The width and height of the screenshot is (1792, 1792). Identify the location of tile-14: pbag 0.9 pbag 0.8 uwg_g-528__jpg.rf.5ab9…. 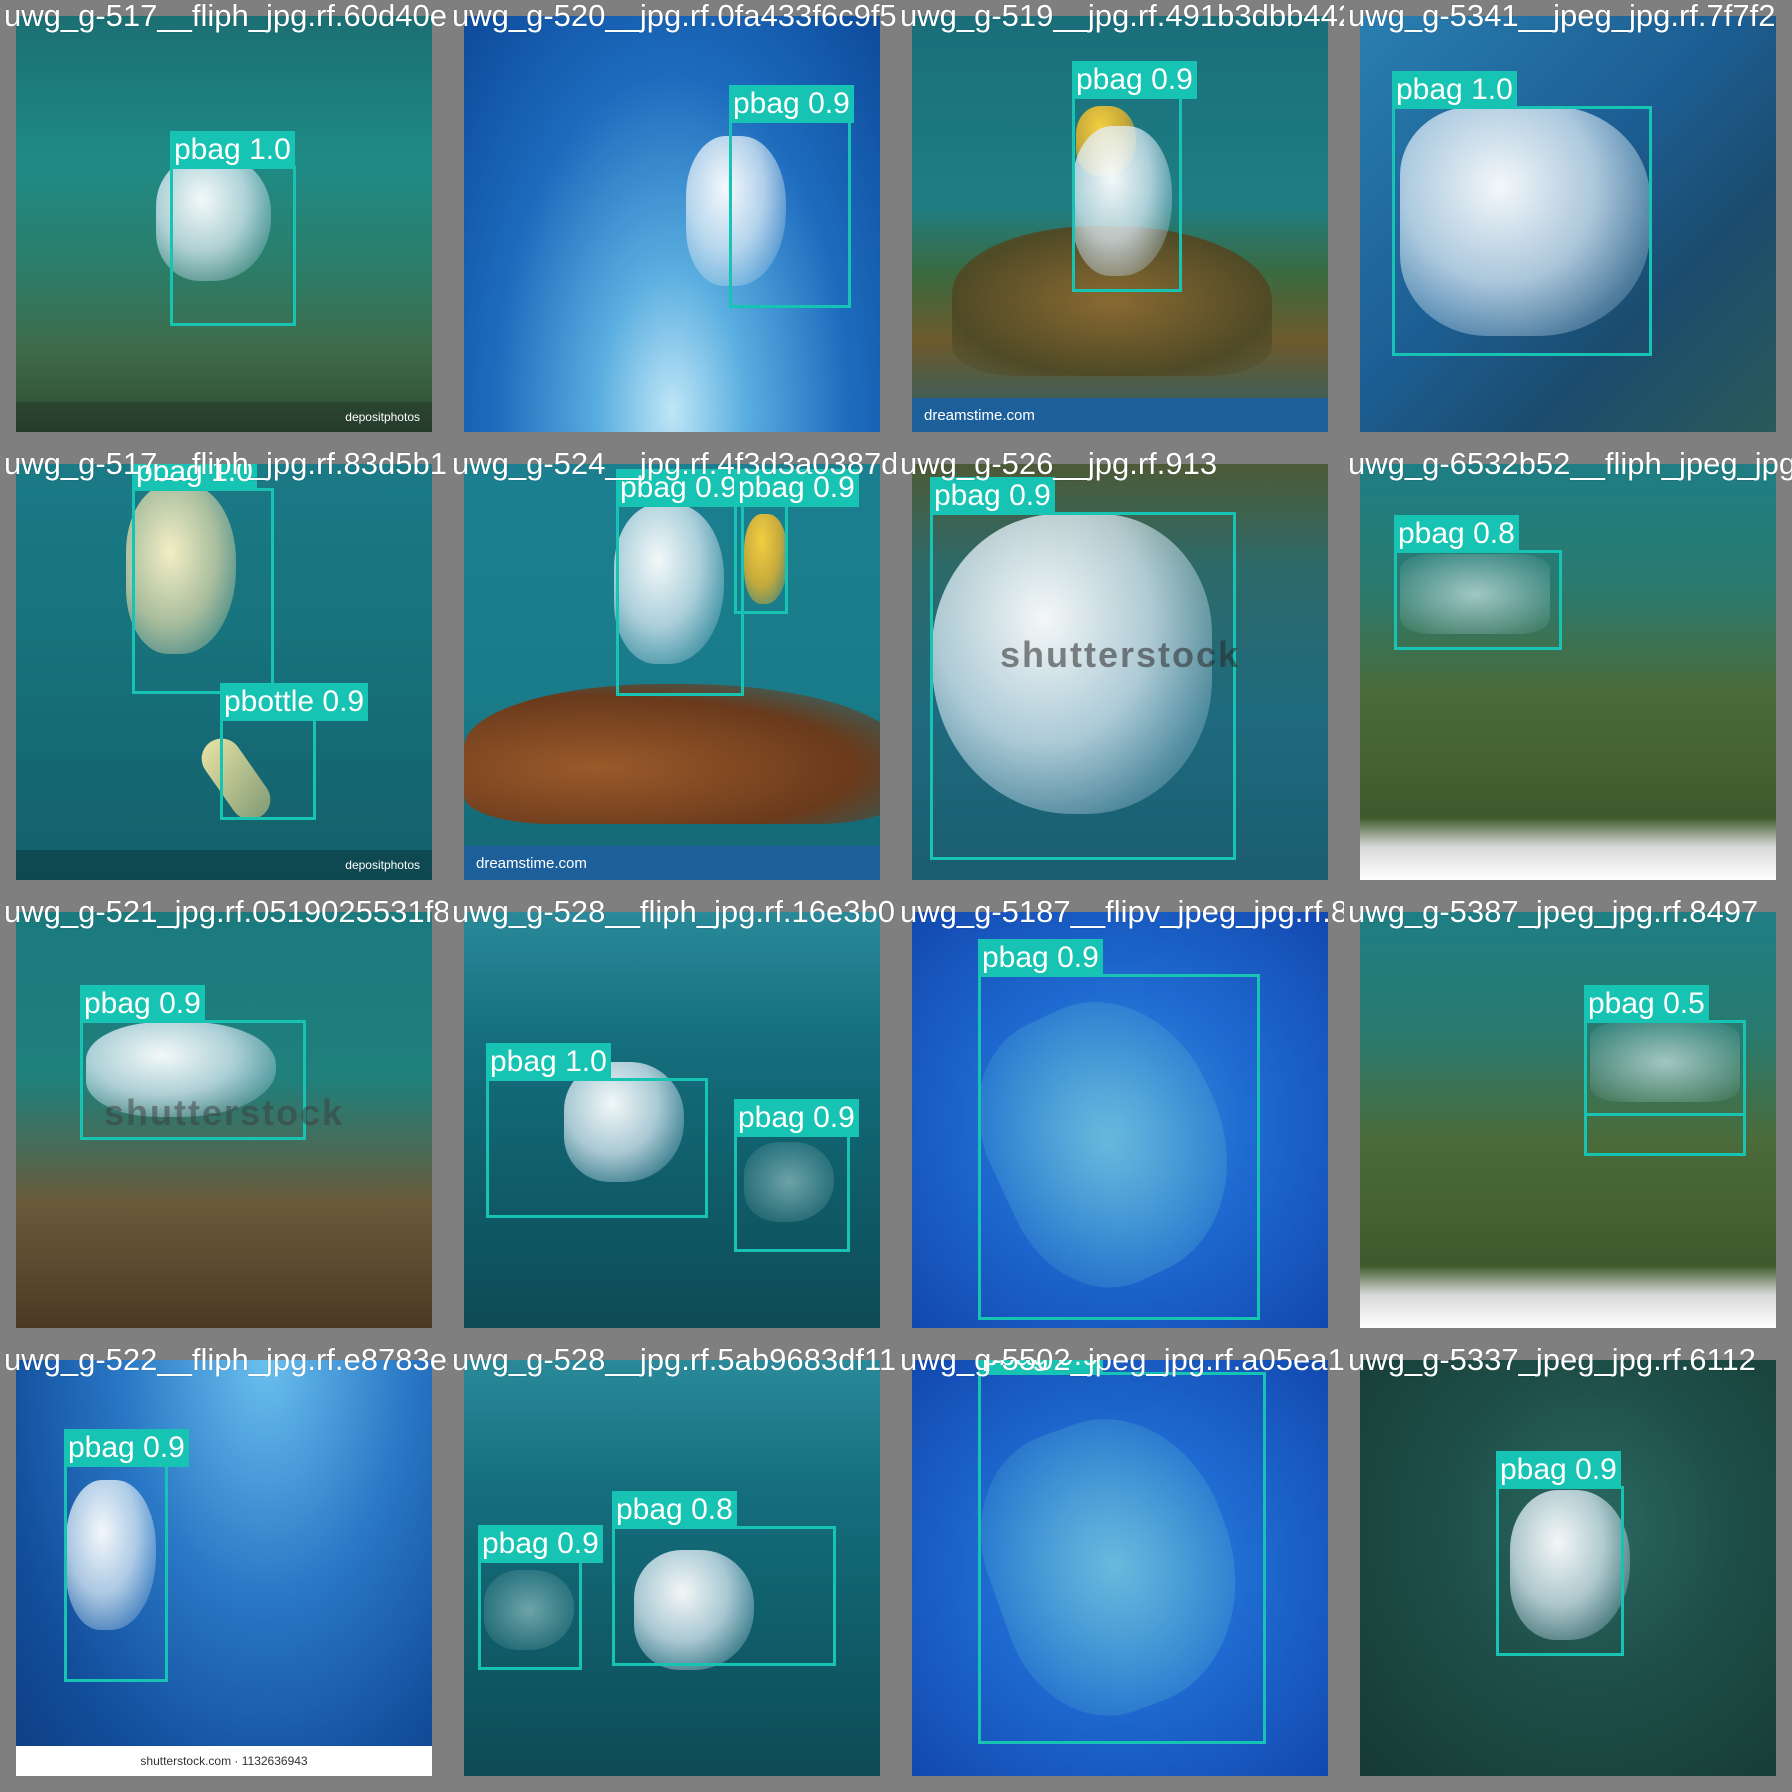
(672, 1568).